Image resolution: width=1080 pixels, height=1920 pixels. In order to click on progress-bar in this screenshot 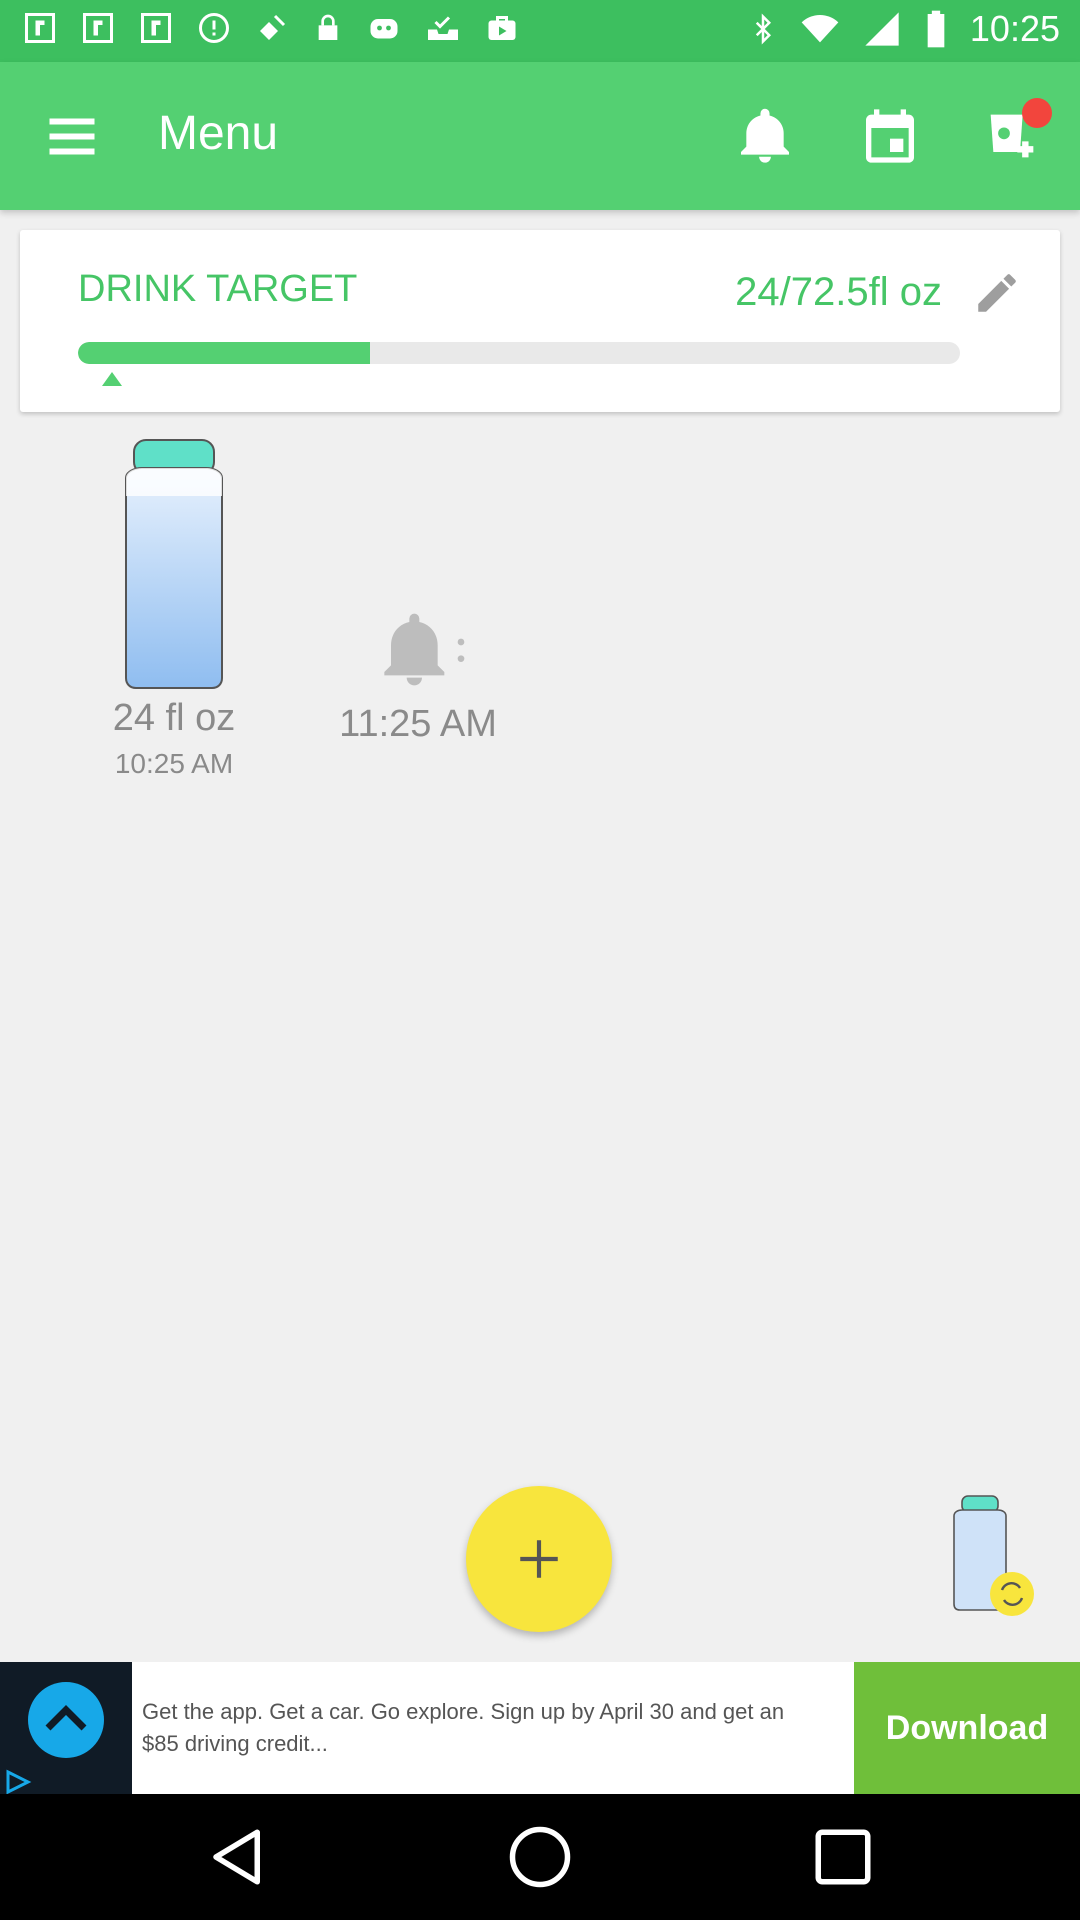, I will do `click(519, 353)`.